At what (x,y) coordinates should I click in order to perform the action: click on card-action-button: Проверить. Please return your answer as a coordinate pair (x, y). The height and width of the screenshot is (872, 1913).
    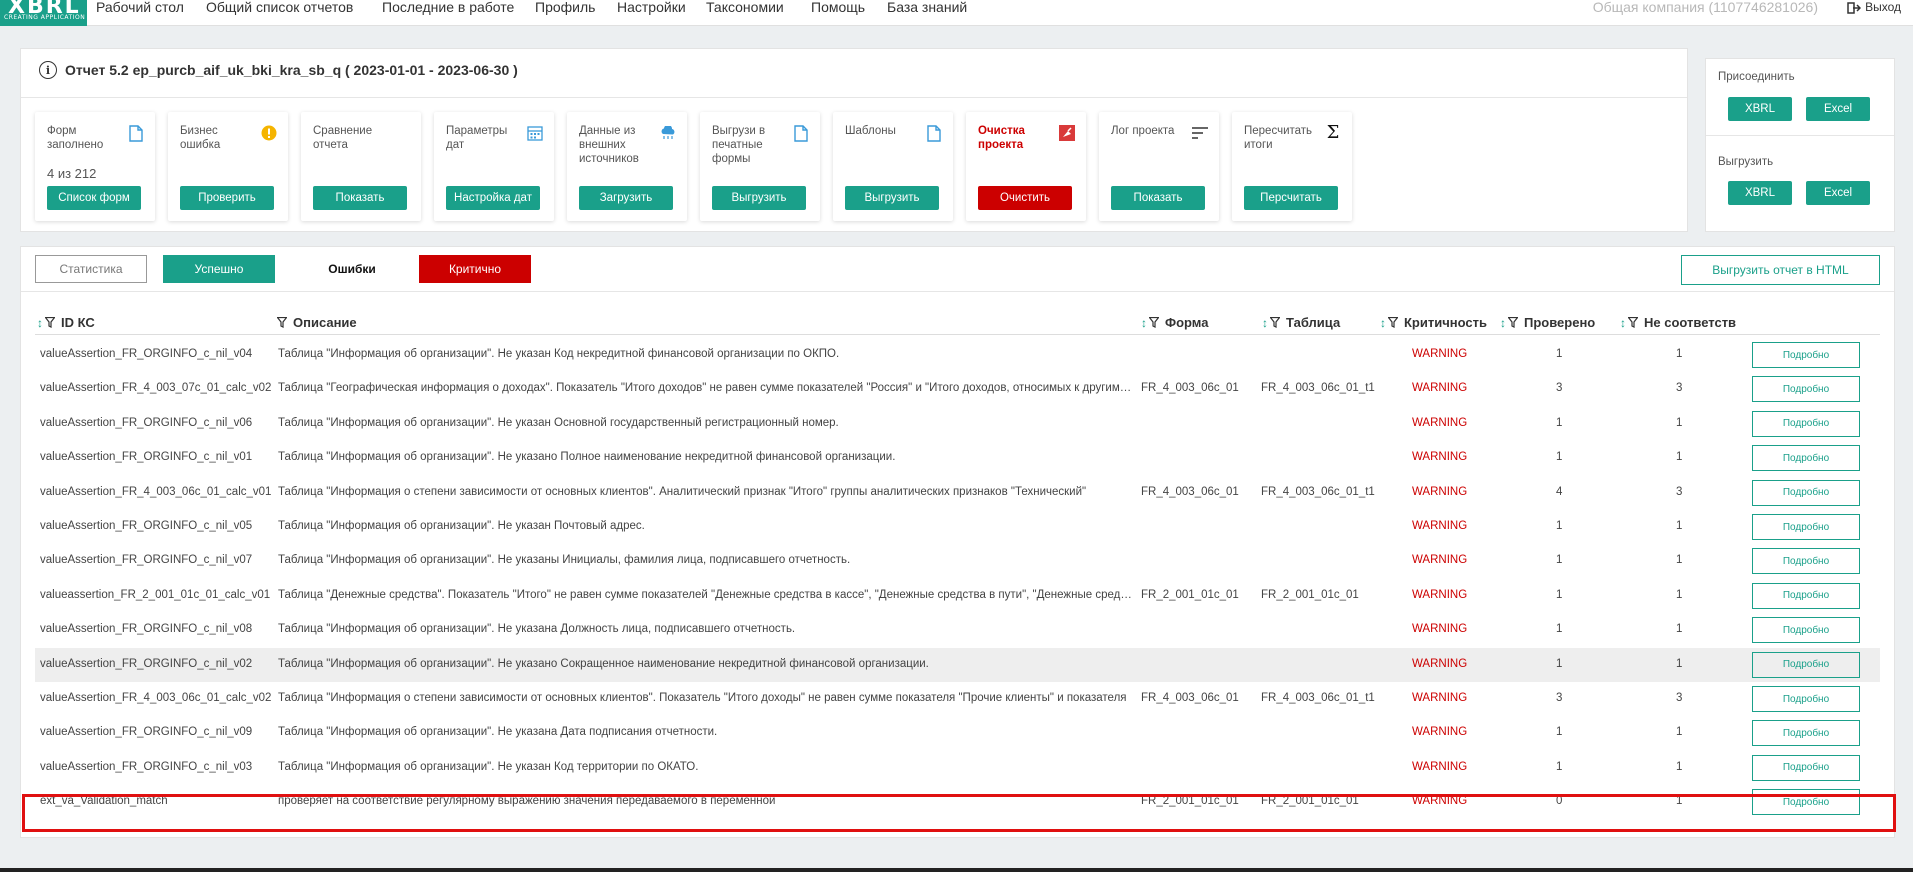
    Looking at the image, I should click on (227, 198).